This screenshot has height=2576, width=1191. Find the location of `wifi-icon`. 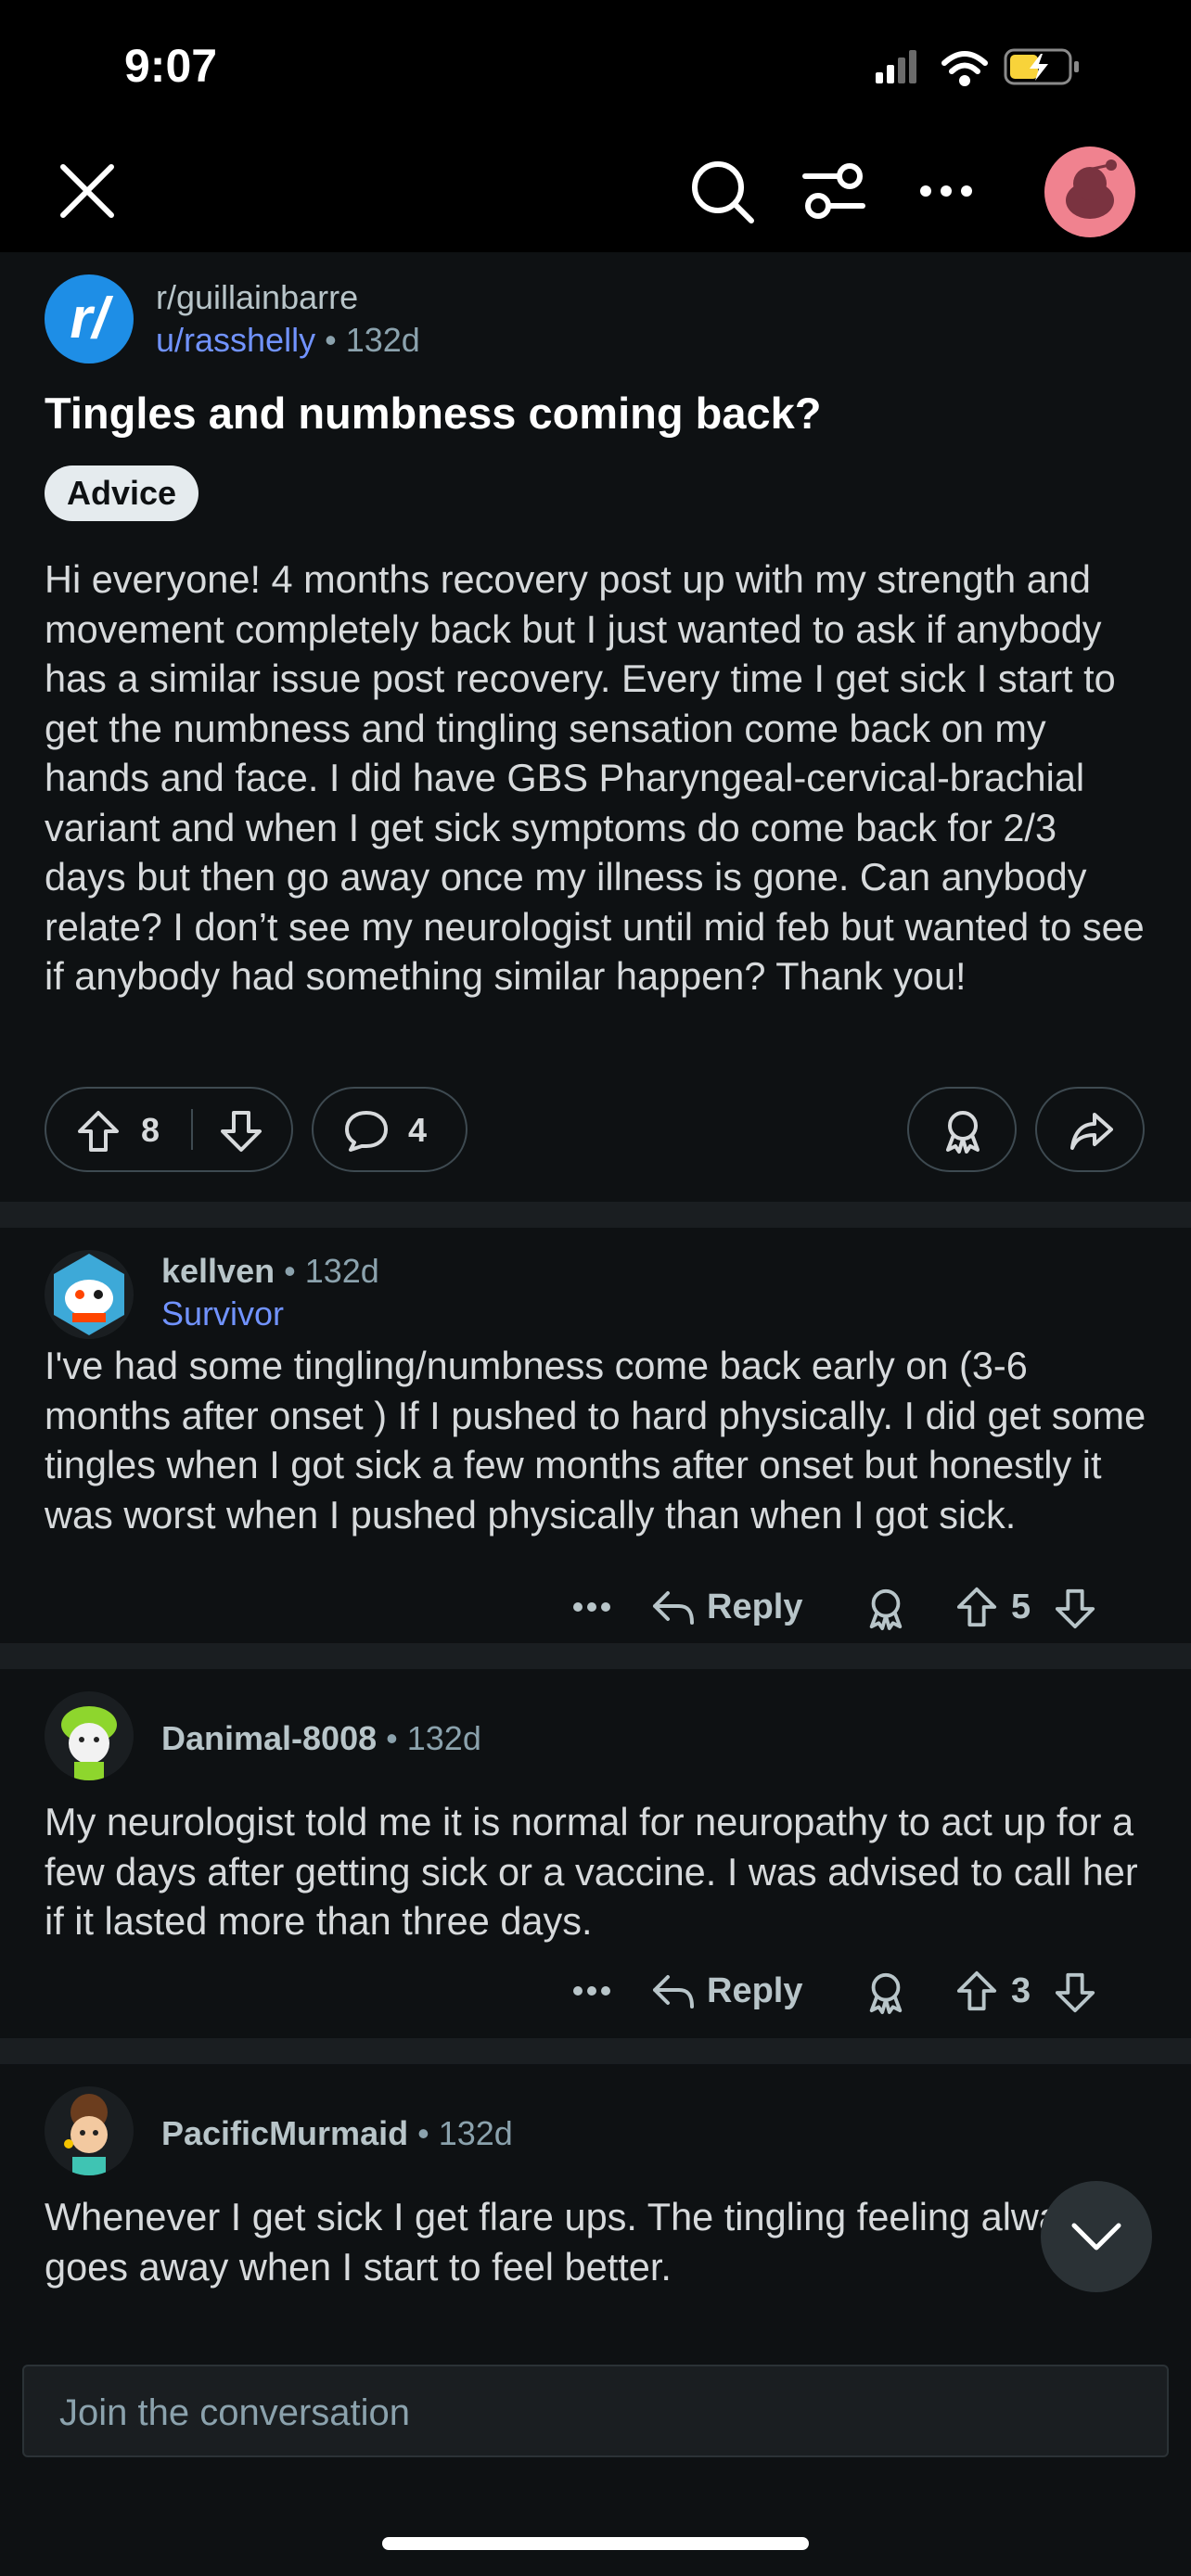

wifi-icon is located at coordinates (964, 68).